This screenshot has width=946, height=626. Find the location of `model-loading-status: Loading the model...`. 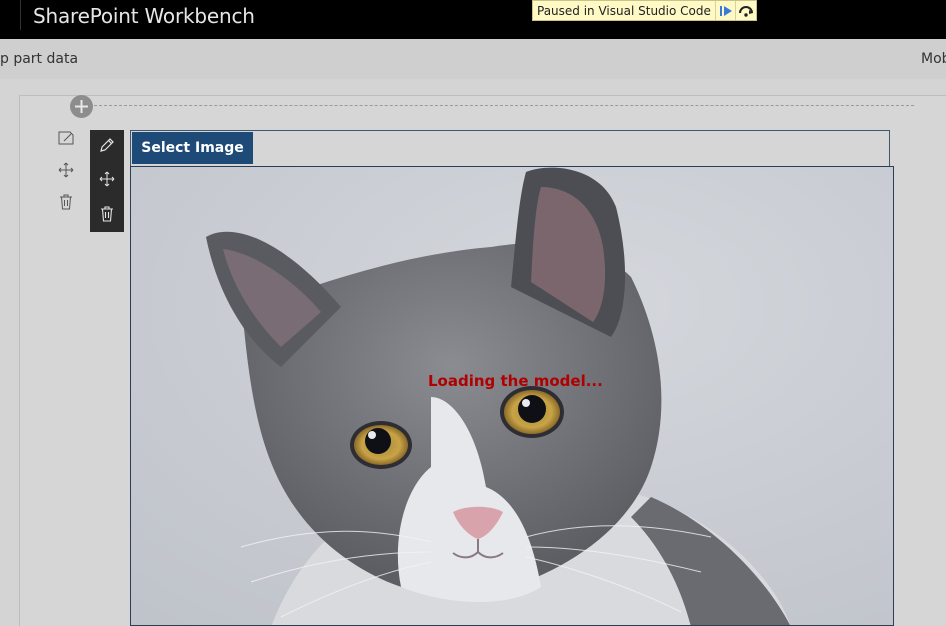

model-loading-status: Loading the model... is located at coordinates (515, 381).